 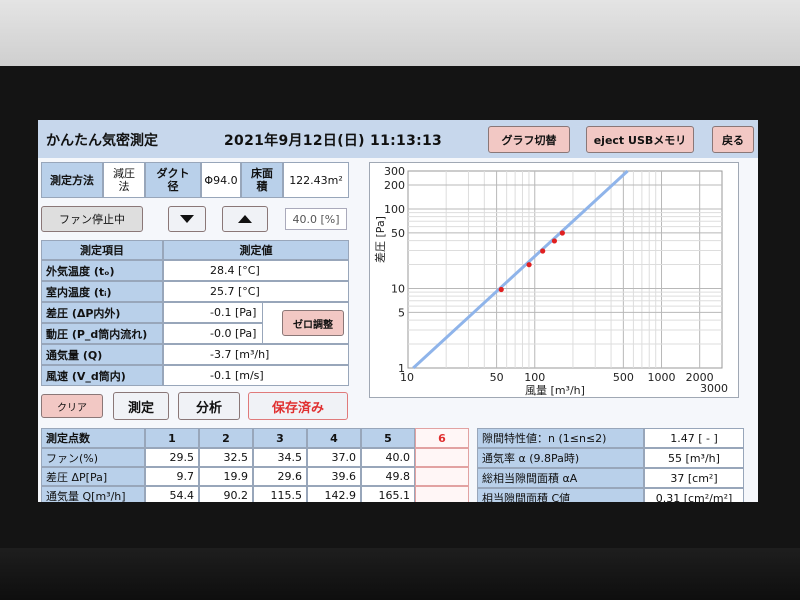 What do you see at coordinates (394, 209) in the screenshot?
I see `y-tick-label: 100` at bounding box center [394, 209].